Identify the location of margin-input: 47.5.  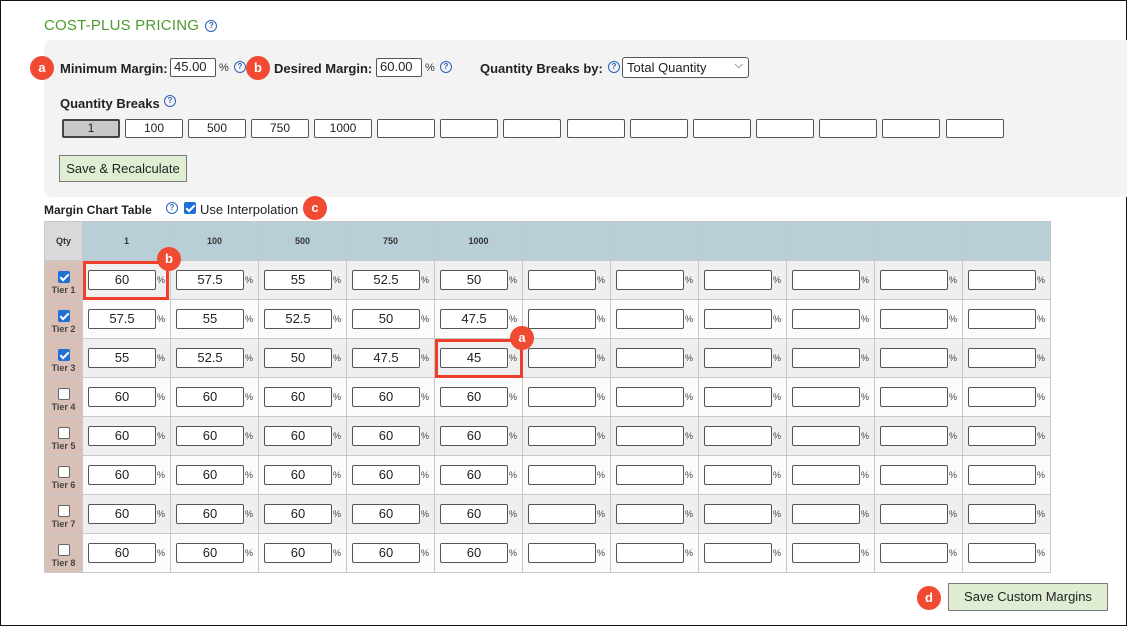
(386, 358).